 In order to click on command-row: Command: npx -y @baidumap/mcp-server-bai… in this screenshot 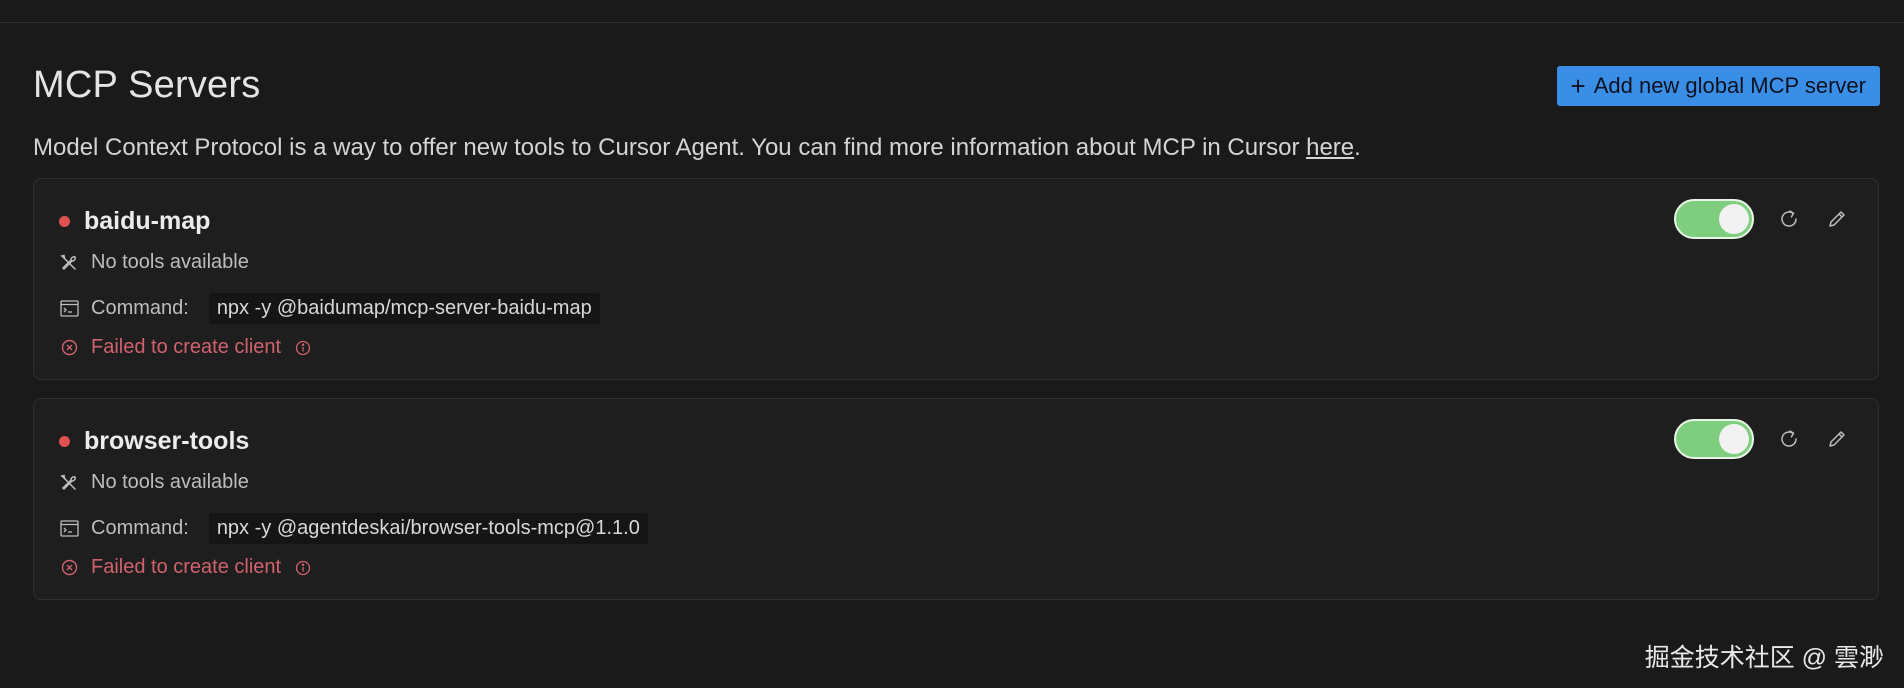, I will do `click(329, 308)`.